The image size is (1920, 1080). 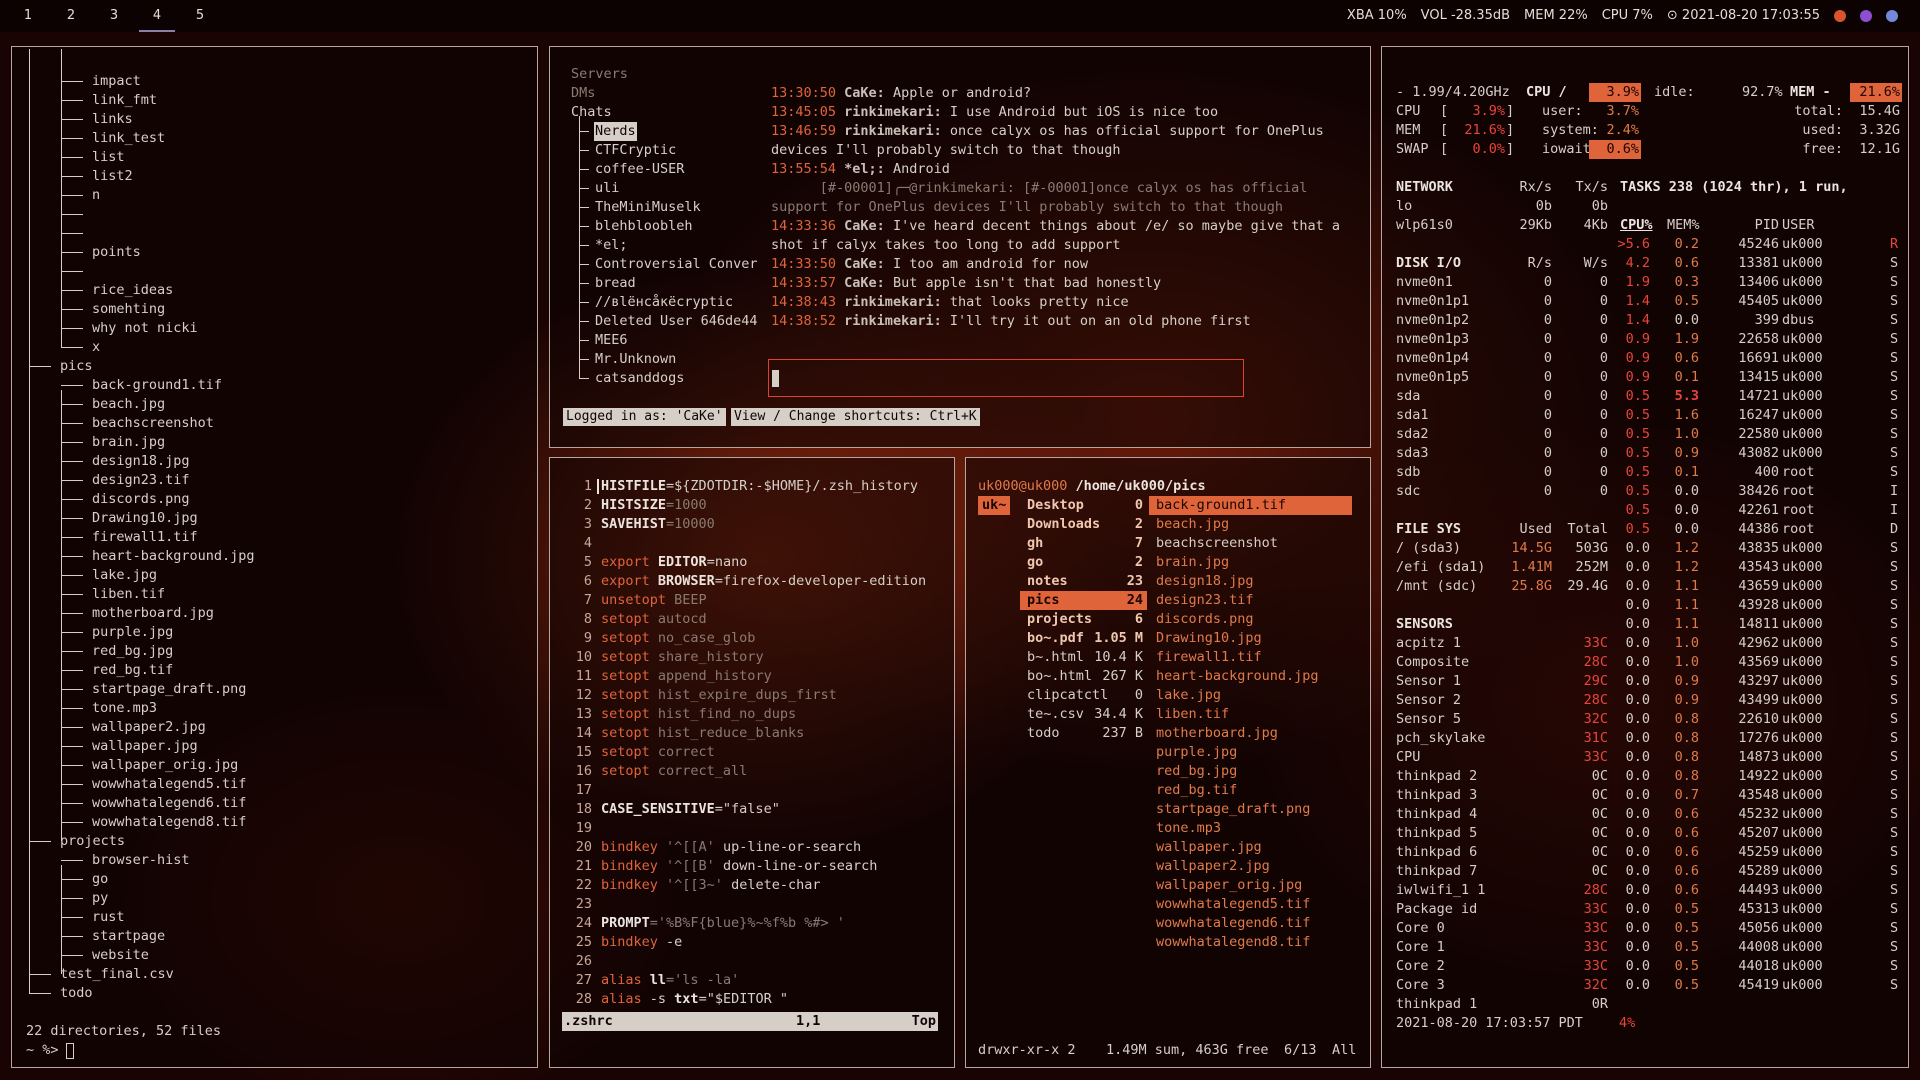 What do you see at coordinates (1217, 543) in the screenshot?
I see `preview-file: beachscreenshot` at bounding box center [1217, 543].